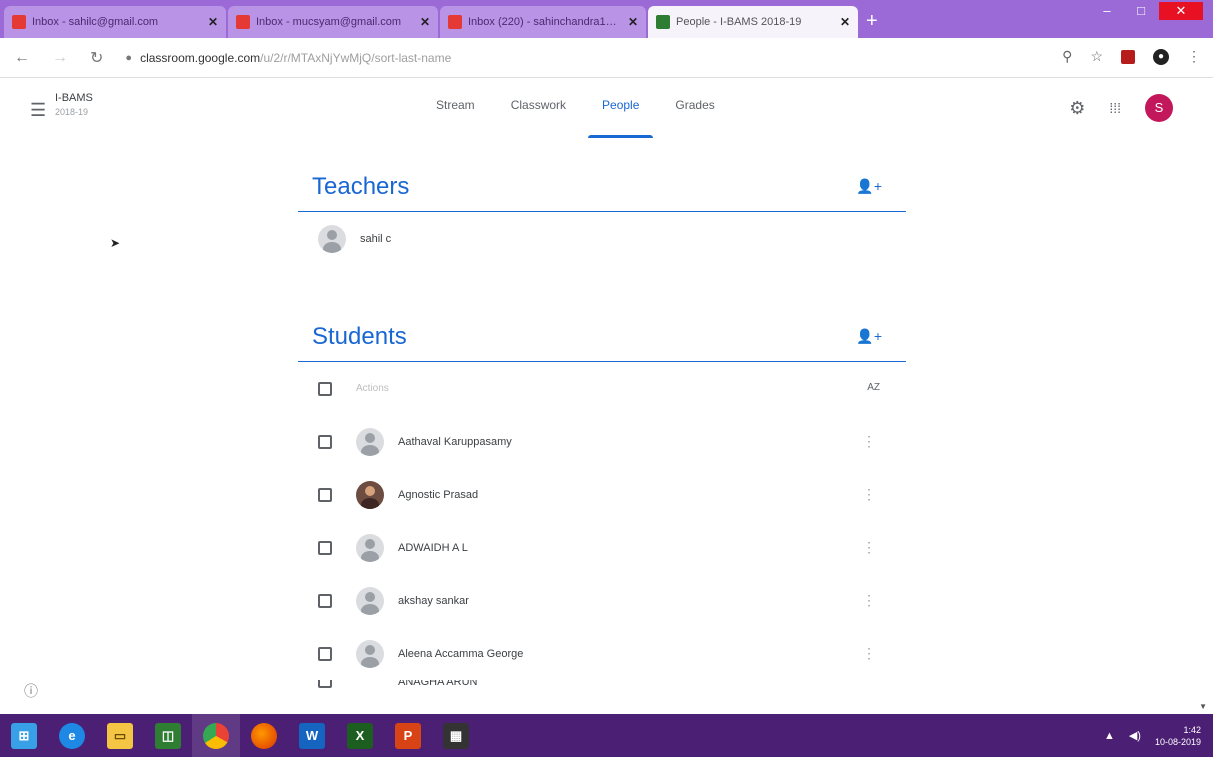 The width and height of the screenshot is (1213, 757). What do you see at coordinates (873, 387) in the screenshot?
I see `sort-button: AZ` at bounding box center [873, 387].